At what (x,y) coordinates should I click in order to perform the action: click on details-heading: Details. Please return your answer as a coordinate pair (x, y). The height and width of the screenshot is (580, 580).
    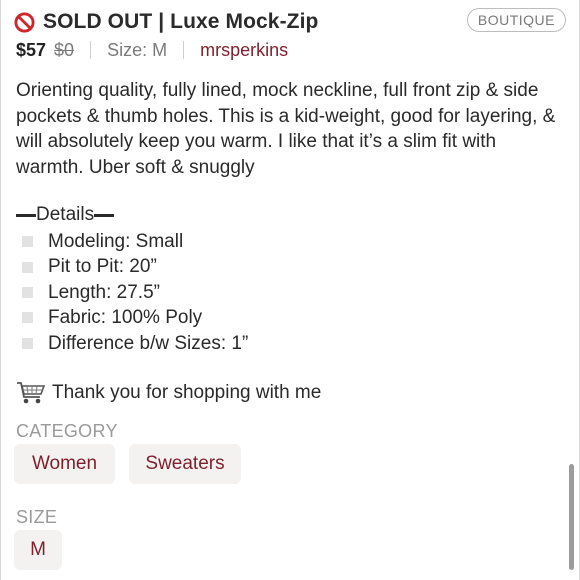
    Looking at the image, I should click on (65, 215).